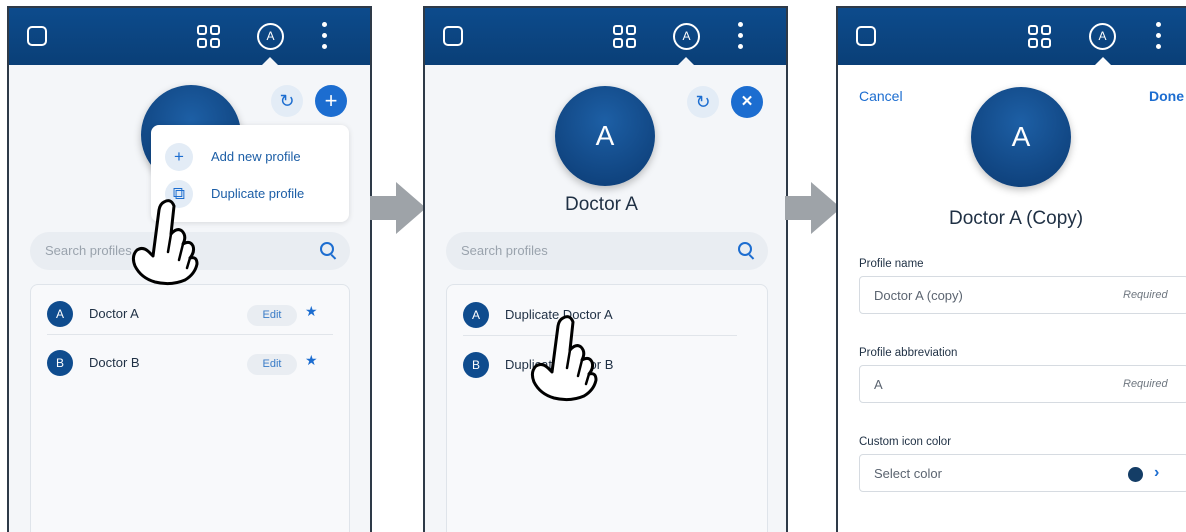  I want to click on list-item: B Doctor B Edit ★, so click(190, 362).